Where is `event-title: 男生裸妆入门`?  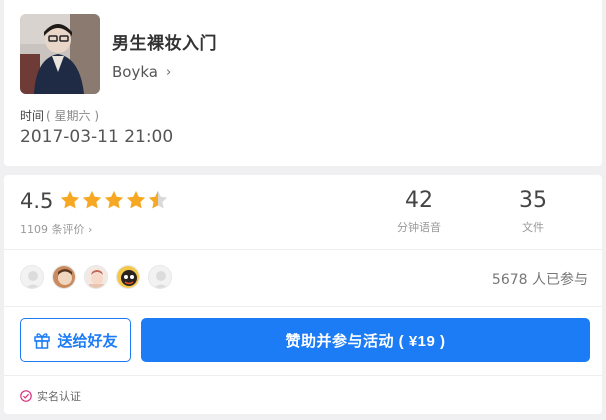 event-title: 男生裸妆入门 is located at coordinates (164, 44).